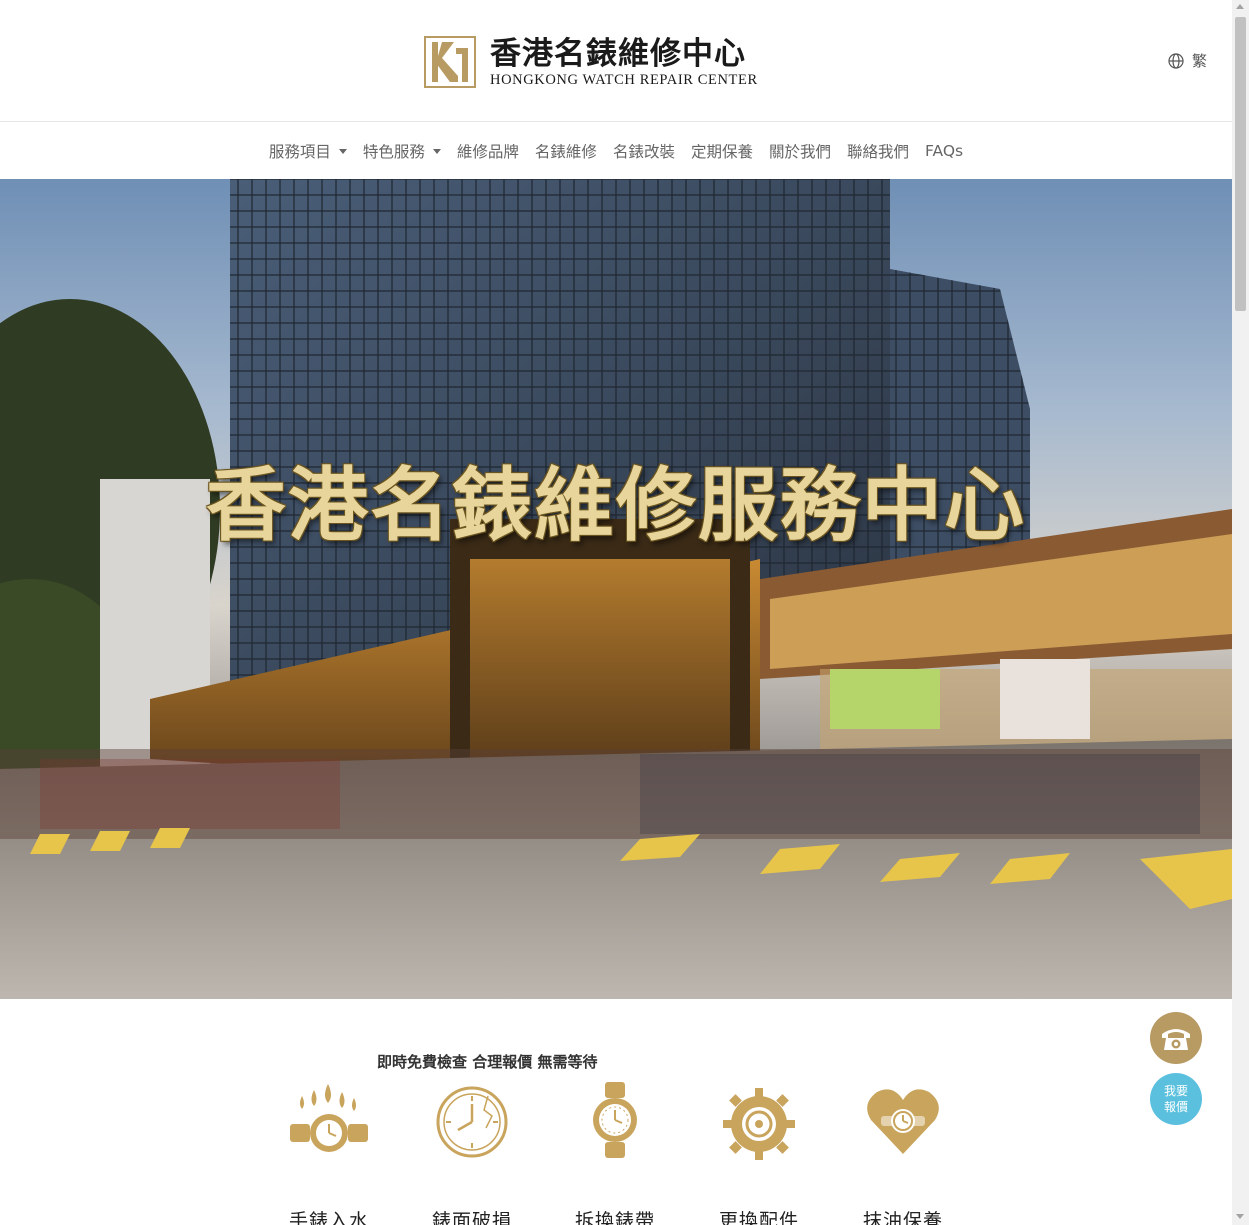 The image size is (1249, 1225). I want to click on service-label: 錶面破損, so click(471, 1217).